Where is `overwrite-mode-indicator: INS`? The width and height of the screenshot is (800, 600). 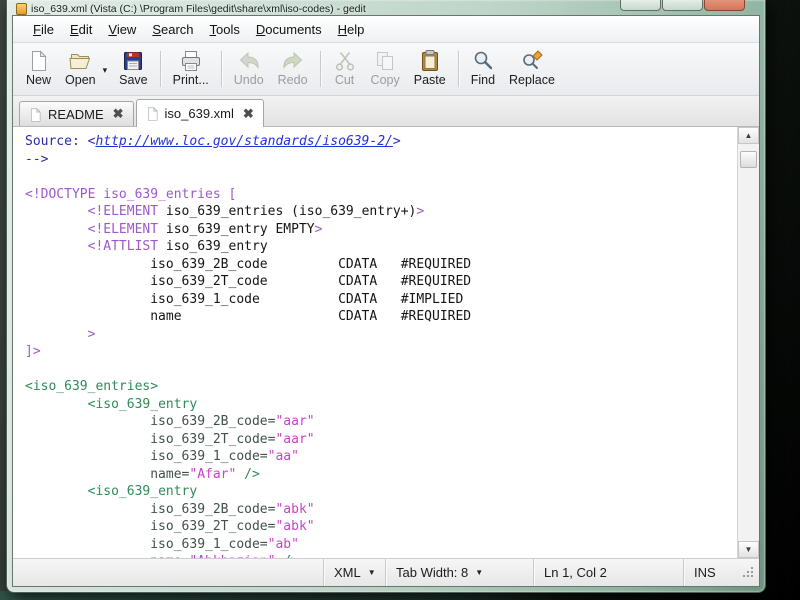 overwrite-mode-indicator: INS is located at coordinates (712, 572).